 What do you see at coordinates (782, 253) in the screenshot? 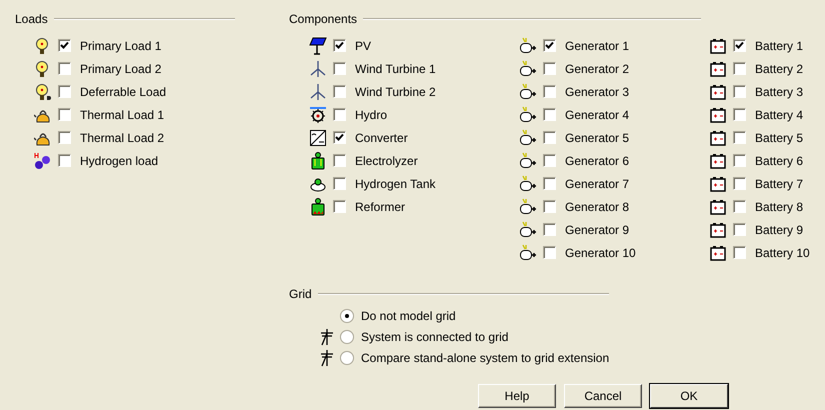
I see `checkbox-label: Battery 10` at bounding box center [782, 253].